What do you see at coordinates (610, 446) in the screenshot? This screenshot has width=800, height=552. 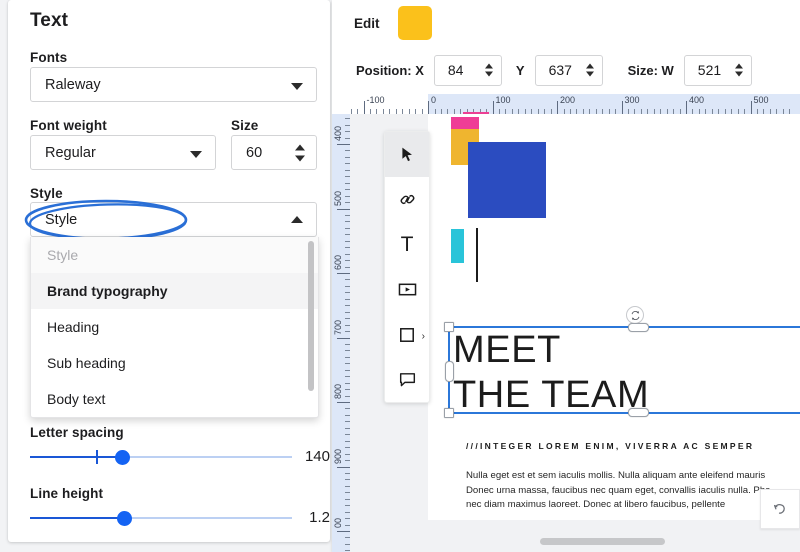 I see `eyebrow-text: ///INTEGER LOREM ENIM, VIVERRA AC SEMPER` at bounding box center [610, 446].